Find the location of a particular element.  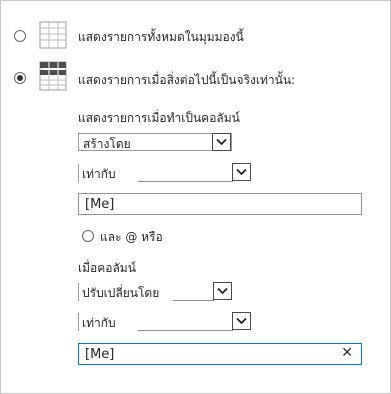

filtered-list-icon is located at coordinates (53, 76).